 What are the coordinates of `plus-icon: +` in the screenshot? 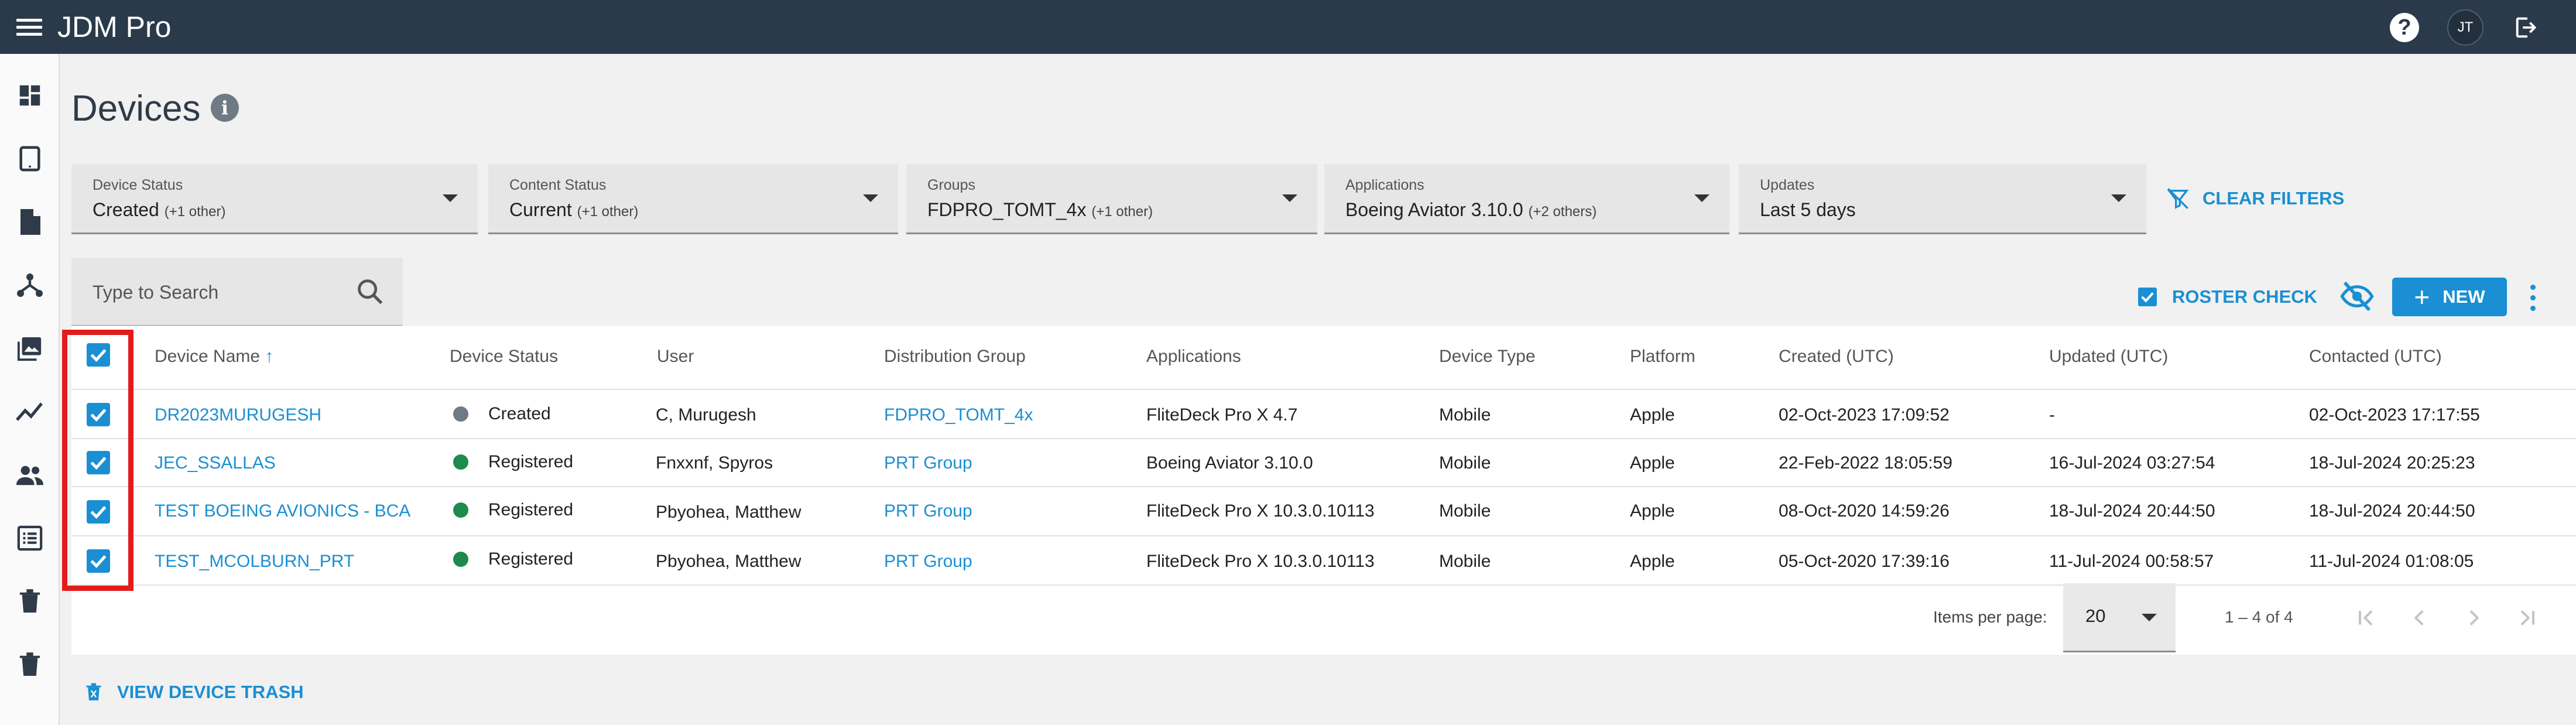 It's located at (2422, 297).